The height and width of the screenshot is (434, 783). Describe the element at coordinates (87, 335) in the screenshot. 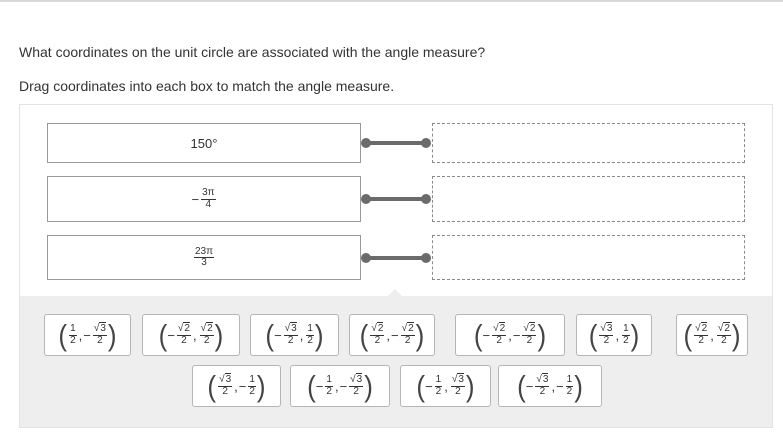

I see `coordinate-tile: (1 2, − √3 2)` at that location.